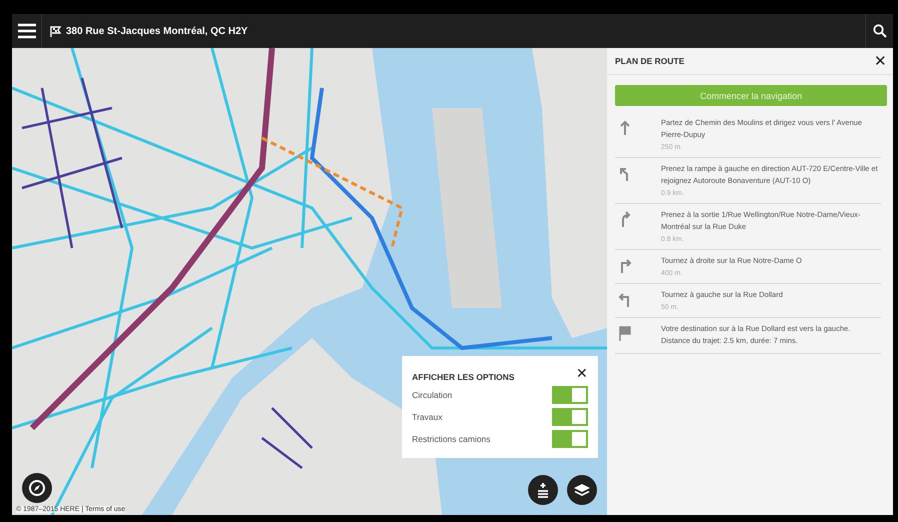  I want to click on popup-title: AFFICHER LES OPTIONS, so click(463, 377).